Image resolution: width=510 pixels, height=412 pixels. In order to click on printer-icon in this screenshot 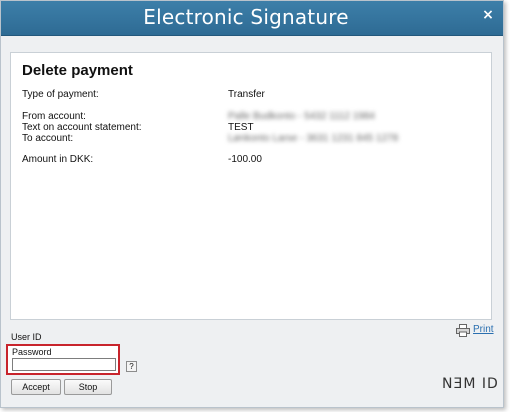, I will do `click(463, 330)`.